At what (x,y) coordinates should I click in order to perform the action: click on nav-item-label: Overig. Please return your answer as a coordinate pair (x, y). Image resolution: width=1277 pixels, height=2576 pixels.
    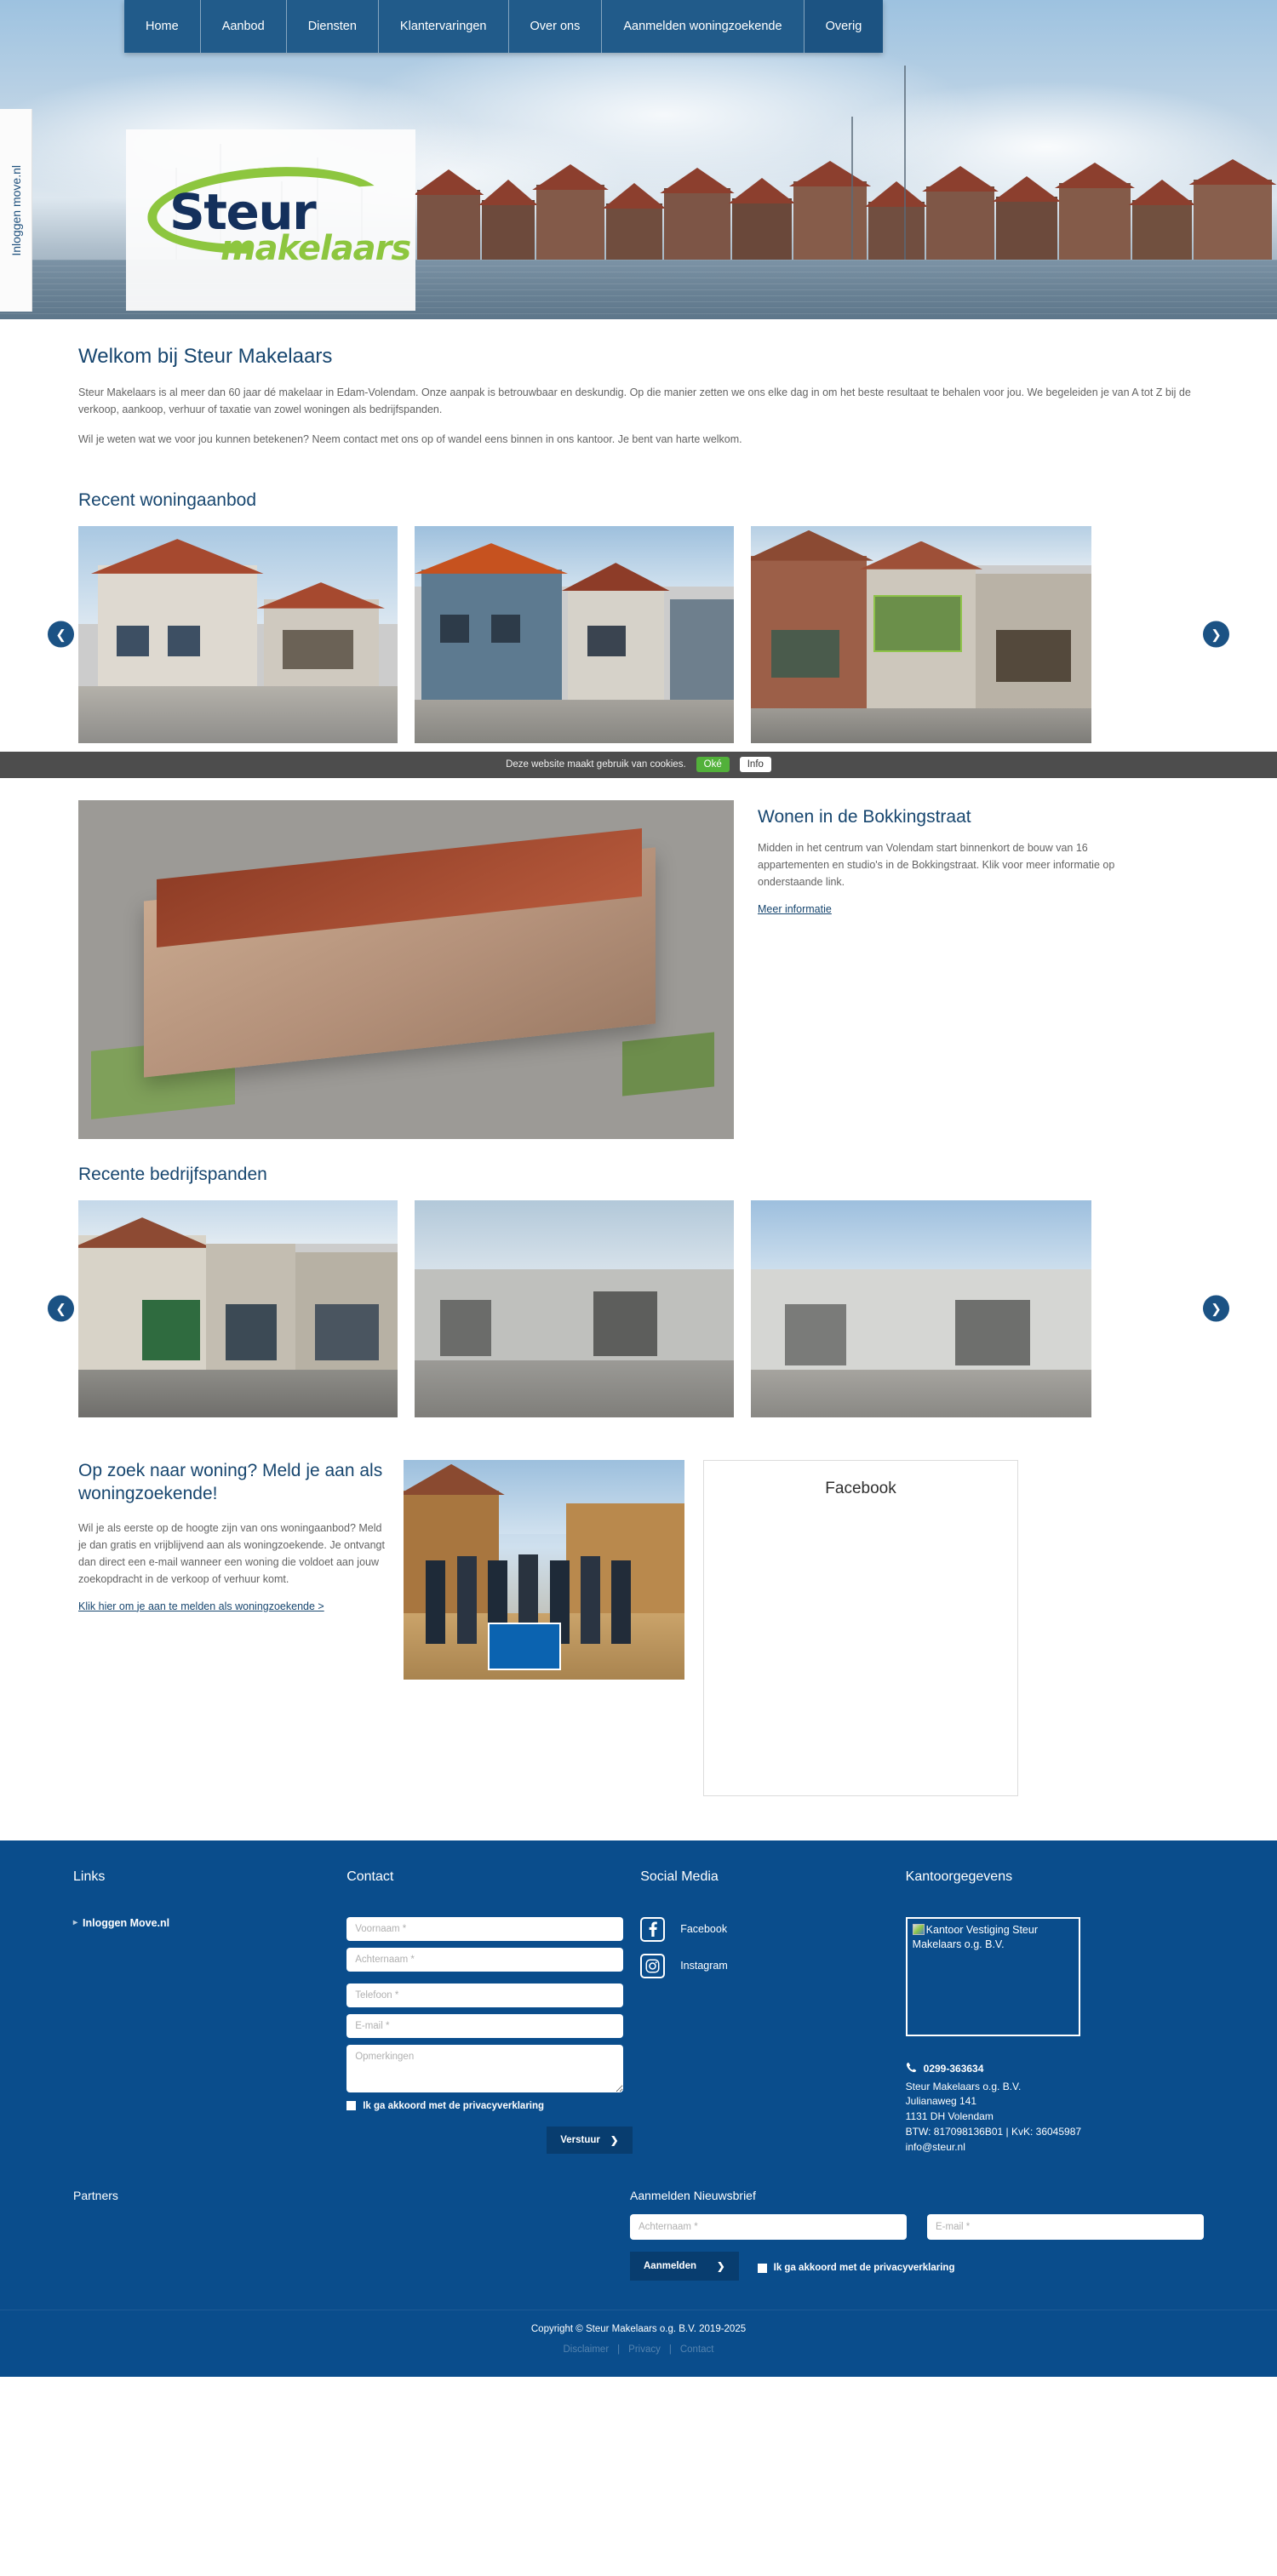
    Looking at the image, I should click on (843, 27).